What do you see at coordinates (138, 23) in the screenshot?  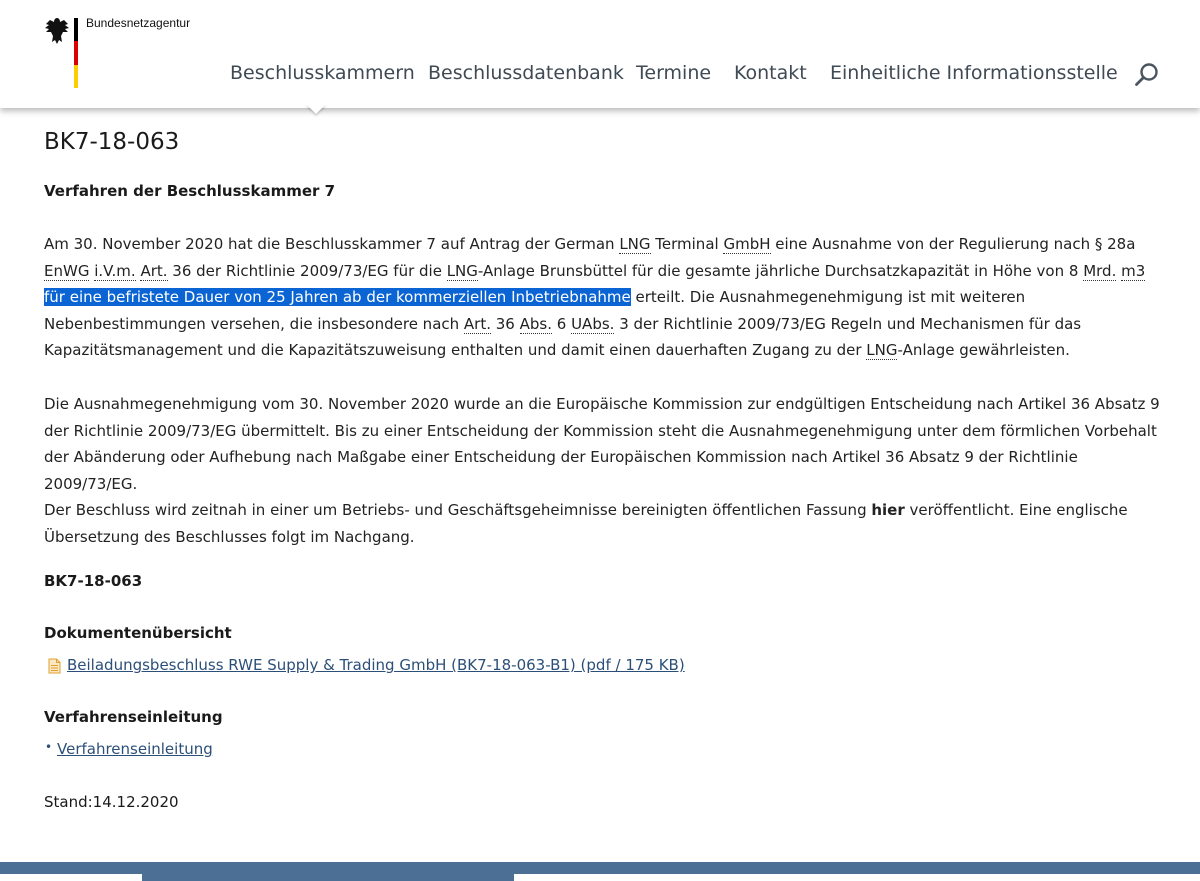 I see `brand-name: Bundesnetzagentur` at bounding box center [138, 23].